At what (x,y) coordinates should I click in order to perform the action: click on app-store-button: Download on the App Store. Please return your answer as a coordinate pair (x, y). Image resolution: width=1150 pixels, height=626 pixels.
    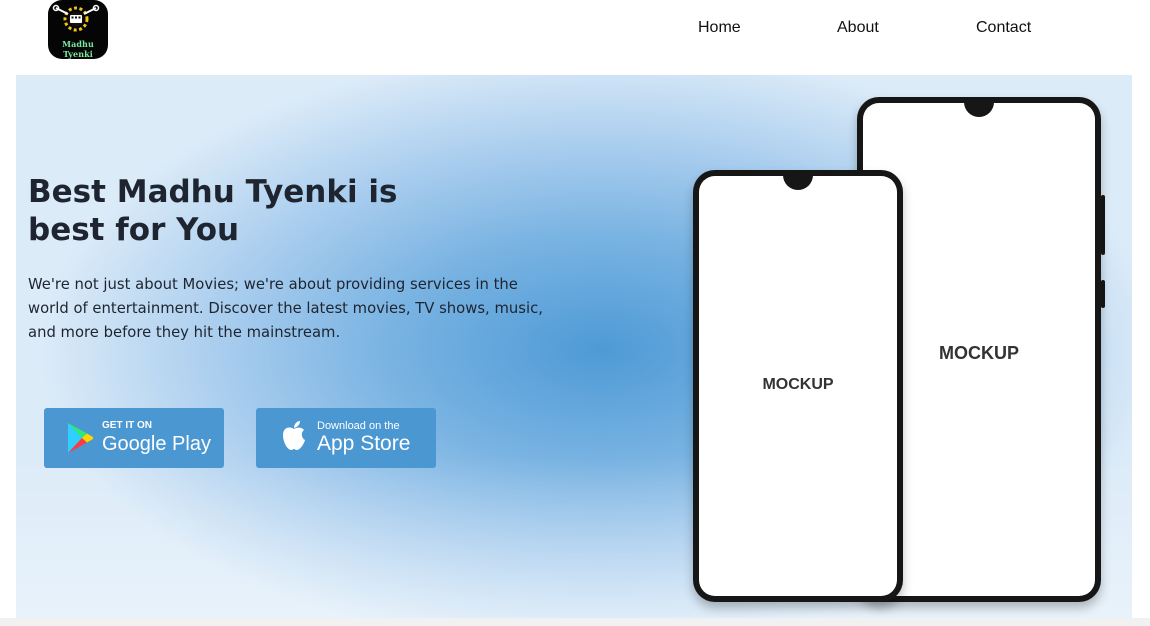
    Looking at the image, I should click on (346, 438).